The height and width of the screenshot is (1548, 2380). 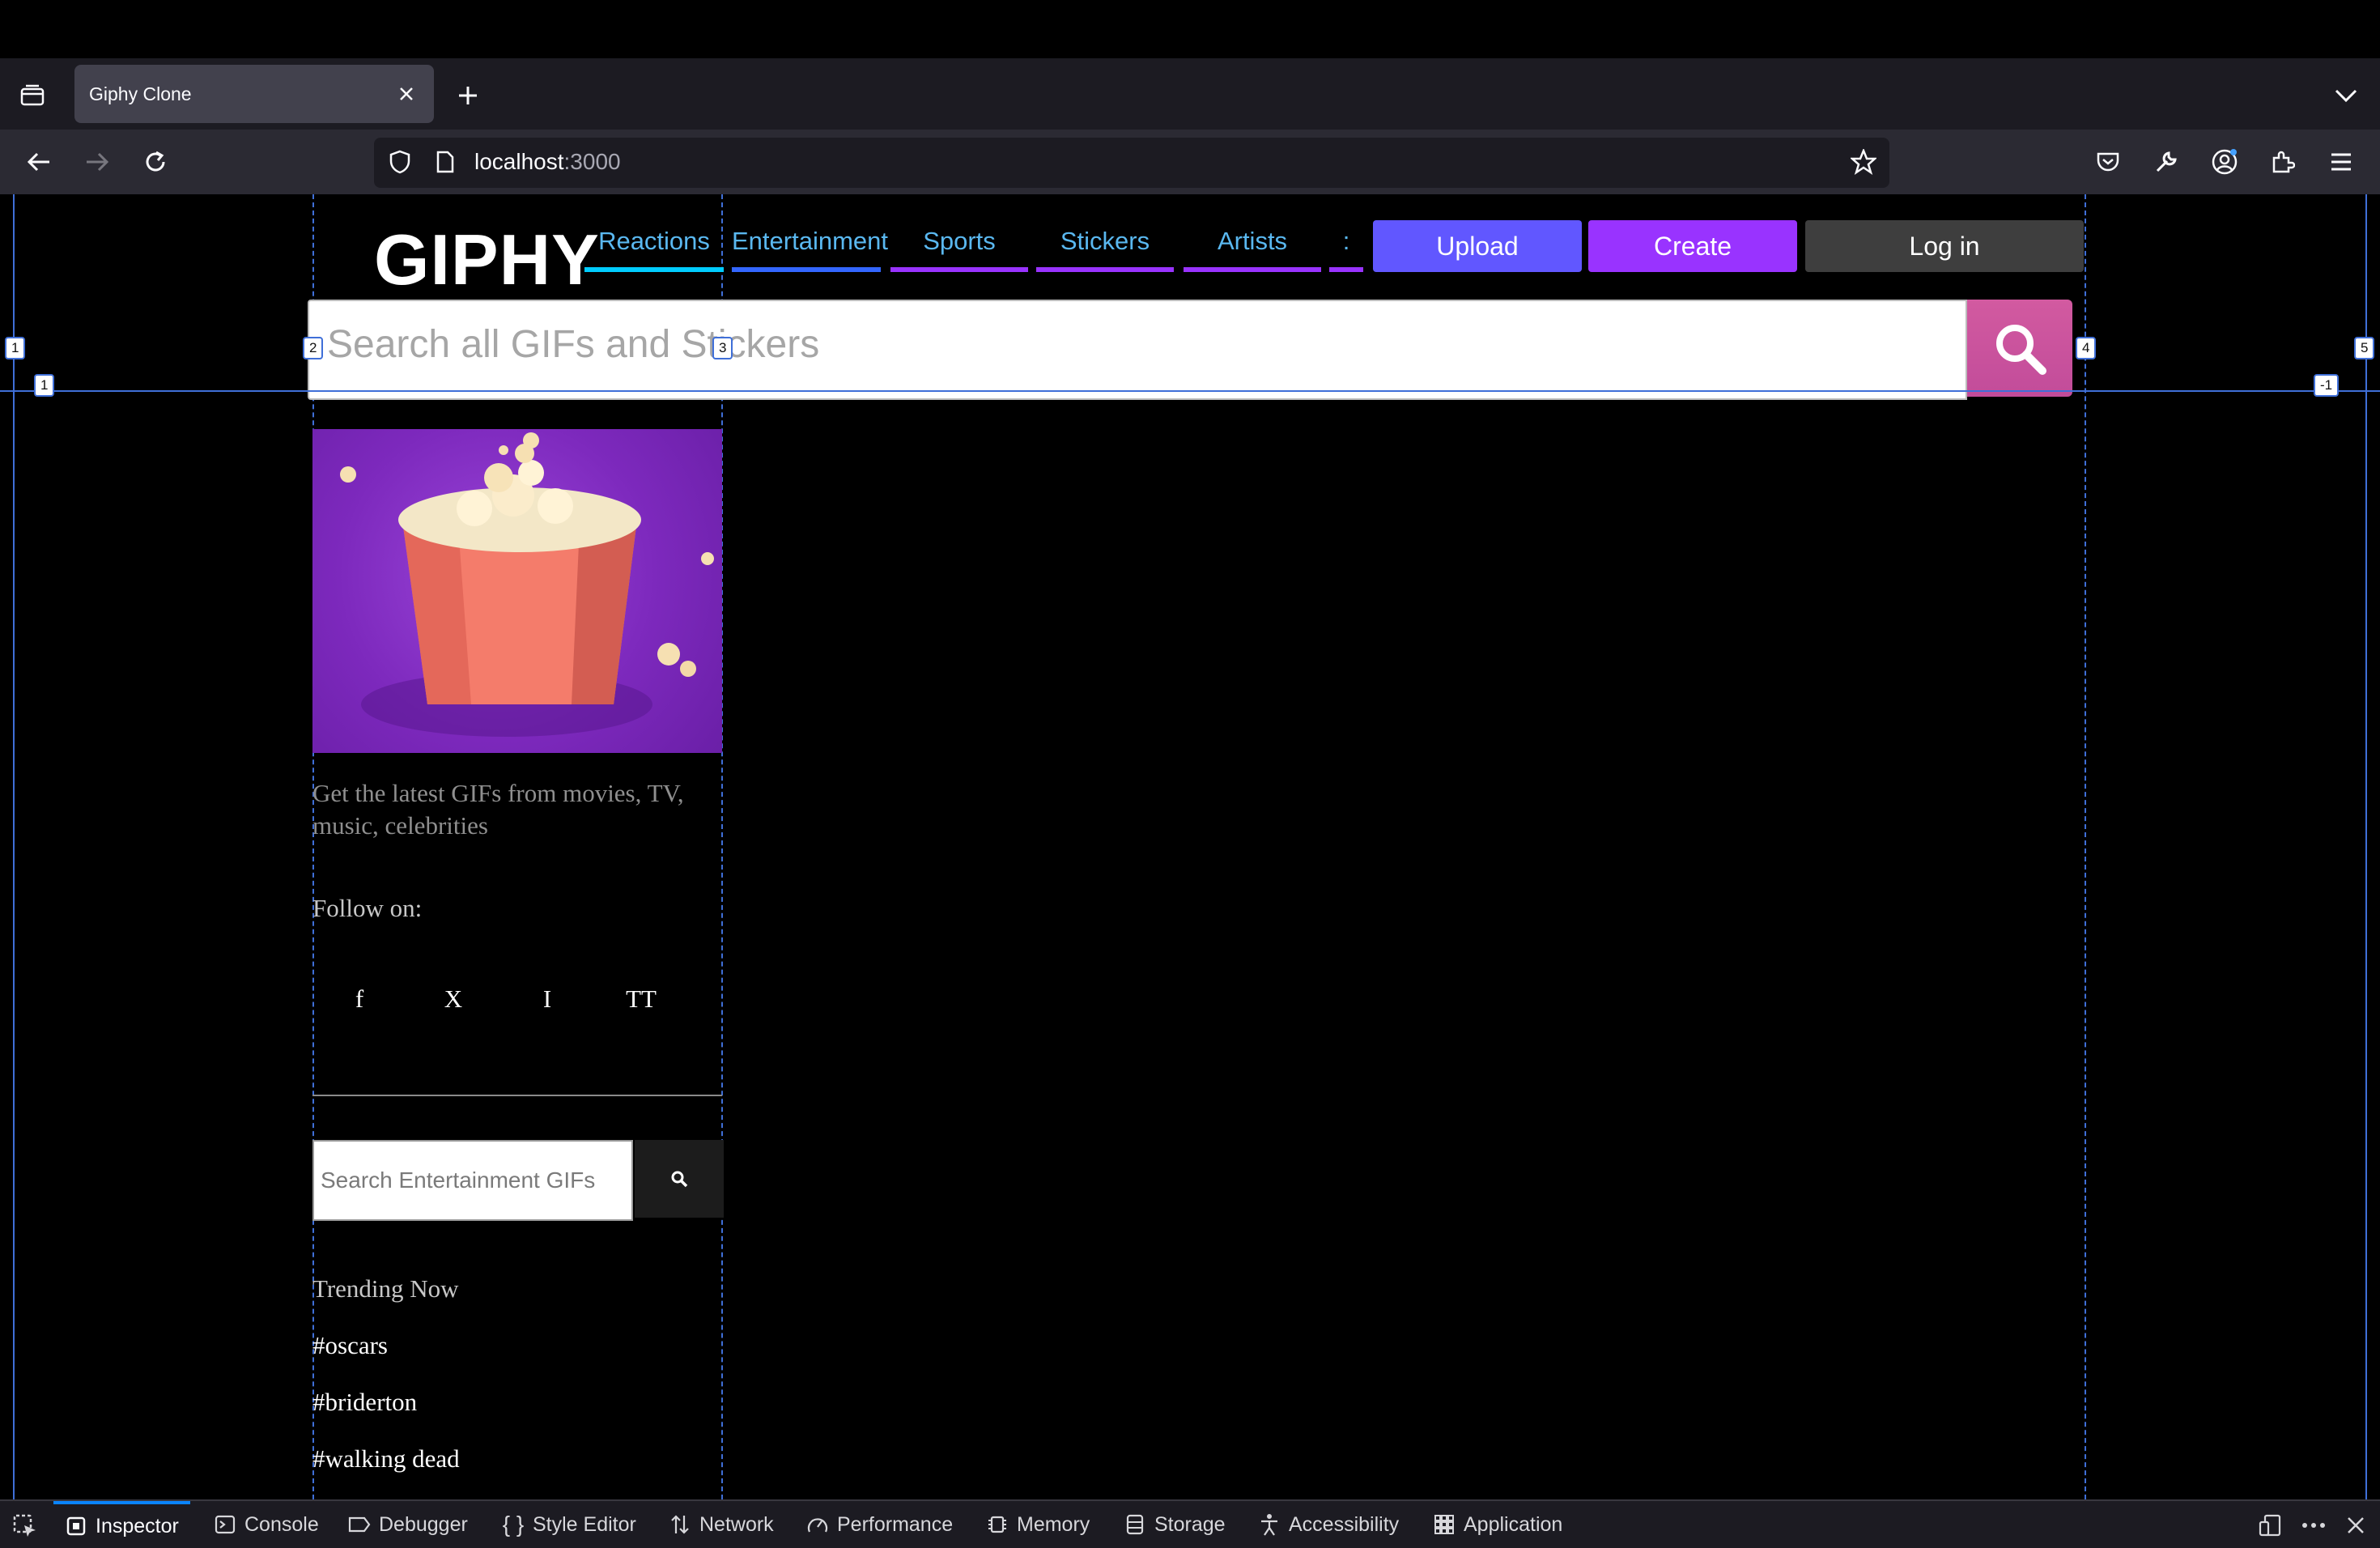 I want to click on search-button, so click(x=2020, y=348).